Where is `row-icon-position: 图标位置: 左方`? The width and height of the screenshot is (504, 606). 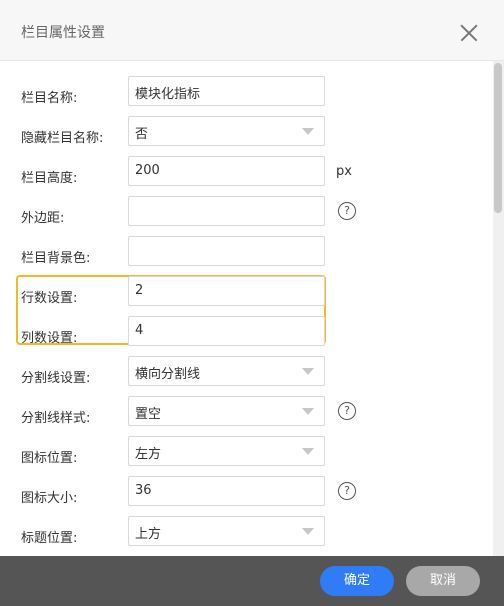
row-icon-position: 图标位置: 左方 is located at coordinates (245, 456).